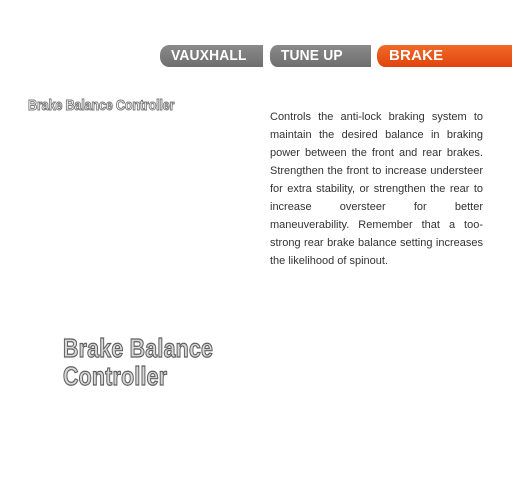 The image size is (512, 504). What do you see at coordinates (443, 56) in the screenshot?
I see `tab-brake: BRAKE` at bounding box center [443, 56].